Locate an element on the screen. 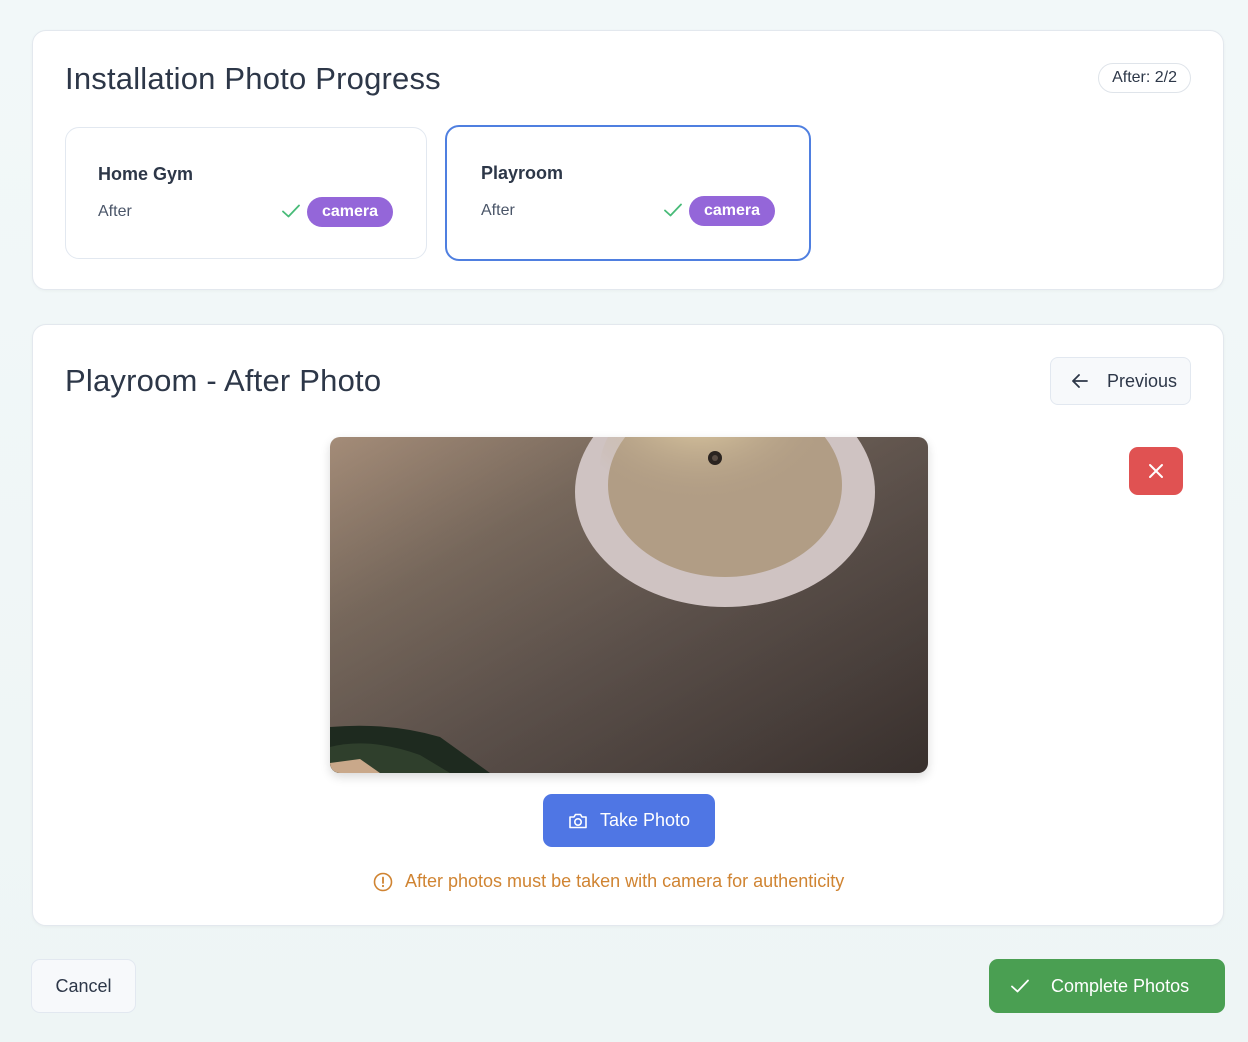 This screenshot has height=1042, width=1248. capture-title: Playroom - After Photo is located at coordinates (223, 380).